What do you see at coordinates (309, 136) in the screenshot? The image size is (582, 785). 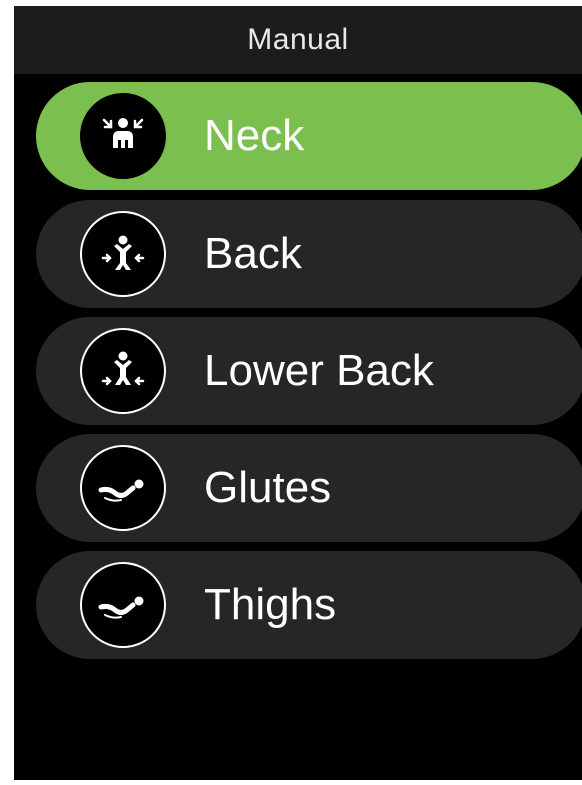 I see `menu-item-neck: Neck` at bounding box center [309, 136].